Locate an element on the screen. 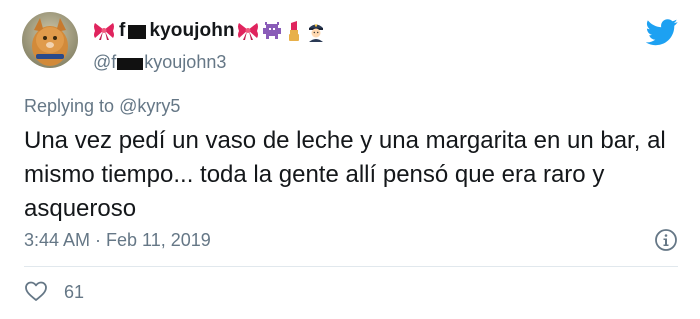 The height and width of the screenshot is (319, 700). info-icon is located at coordinates (666, 240).